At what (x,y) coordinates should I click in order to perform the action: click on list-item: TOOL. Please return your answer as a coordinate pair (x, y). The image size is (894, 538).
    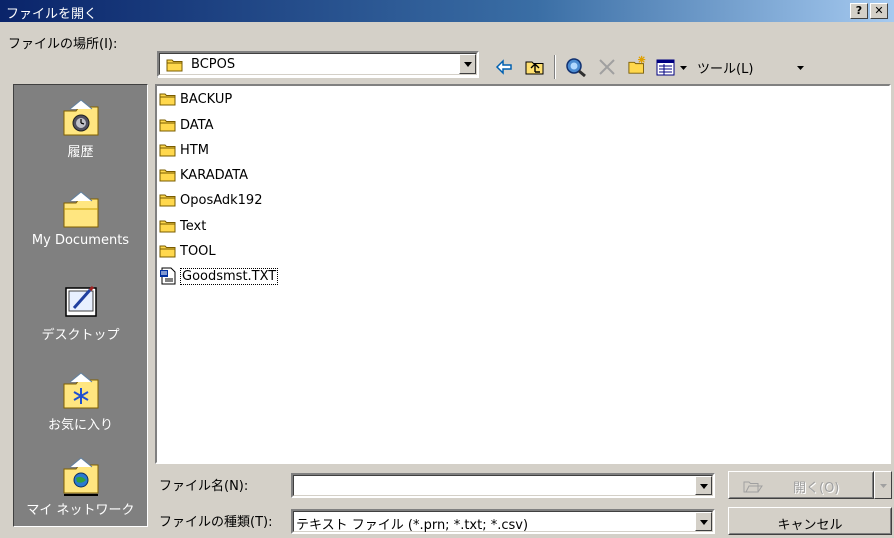
    Looking at the image, I should click on (187, 251).